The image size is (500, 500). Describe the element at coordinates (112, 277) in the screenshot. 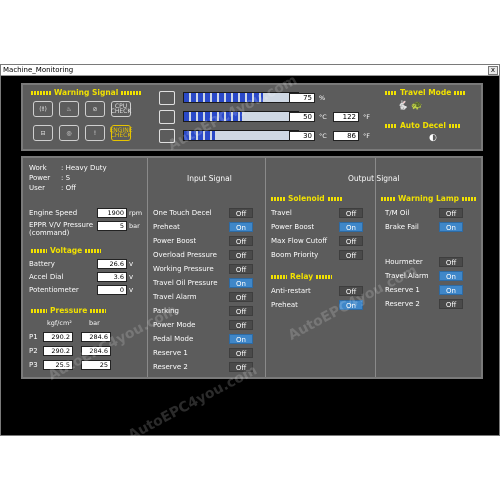

I see `accel-dial-value: 3.6` at that location.